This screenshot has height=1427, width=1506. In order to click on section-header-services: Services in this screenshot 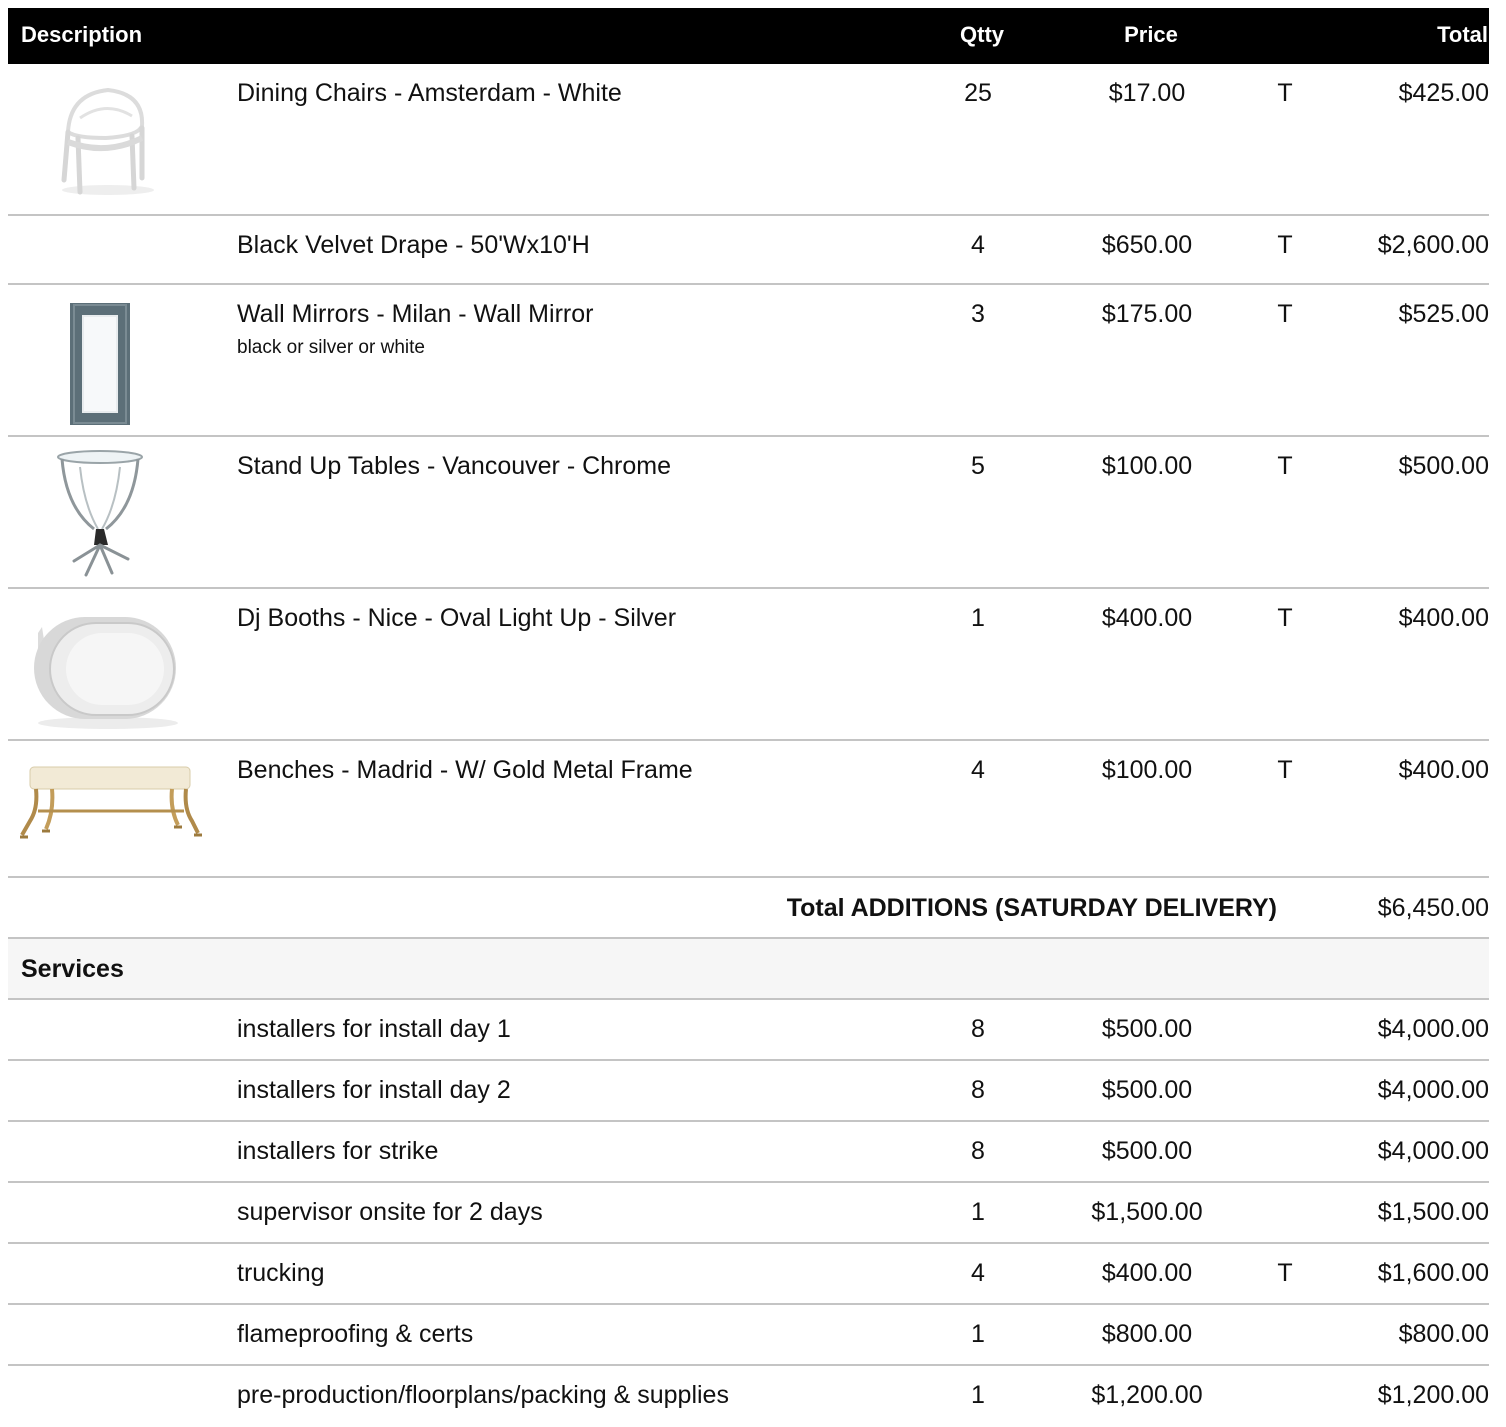, I will do `click(748, 969)`.